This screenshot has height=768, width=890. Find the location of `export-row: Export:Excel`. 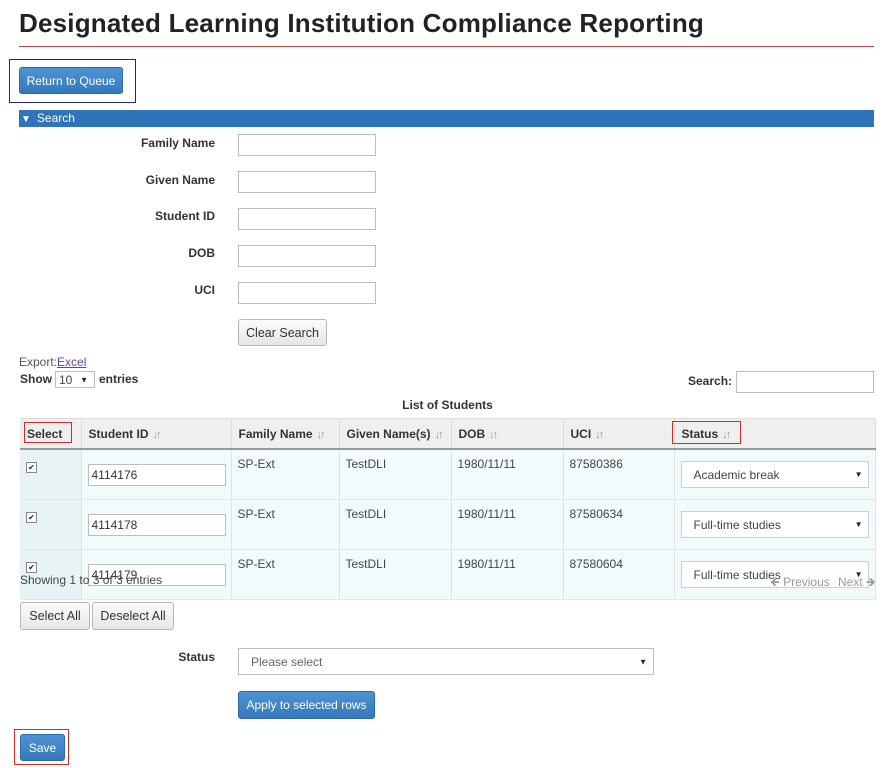

export-row: Export:Excel is located at coordinates (52, 362).